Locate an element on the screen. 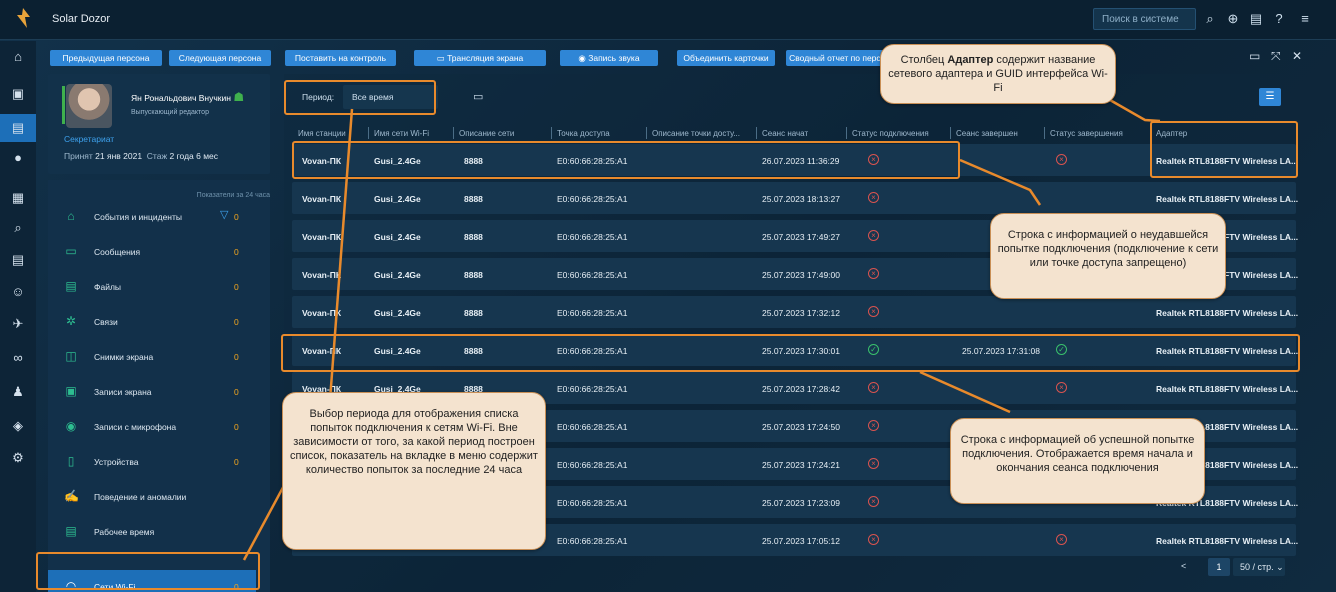 The width and height of the screenshot is (1336, 592). screen-stream-button: ▭ Трансляция экрана is located at coordinates (480, 58).